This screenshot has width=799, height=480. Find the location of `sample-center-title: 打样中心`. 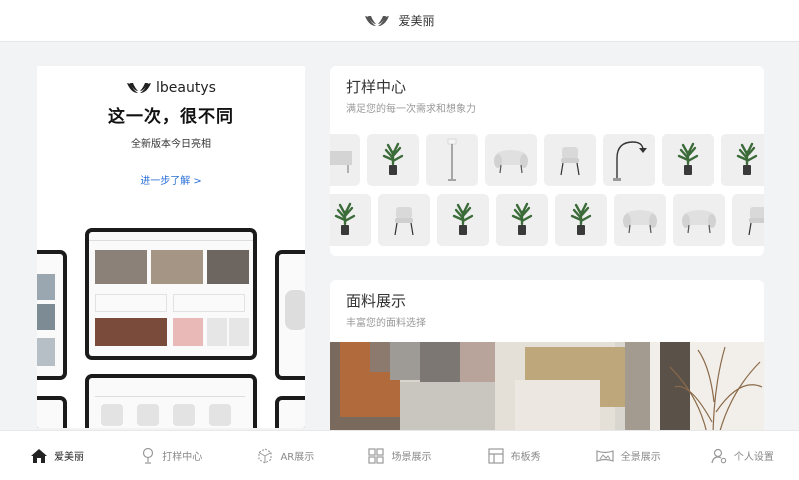

sample-center-title: 打样中心 is located at coordinates (376, 87).